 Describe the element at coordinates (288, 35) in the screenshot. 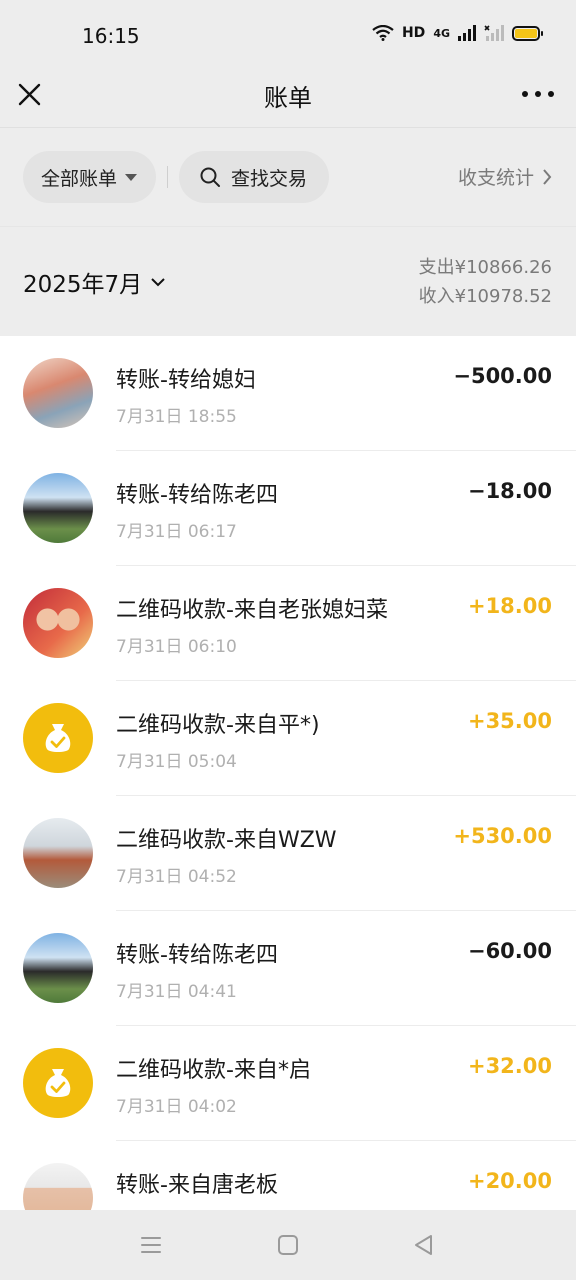

I see `status-bar: 16:15 HD 4G` at that location.